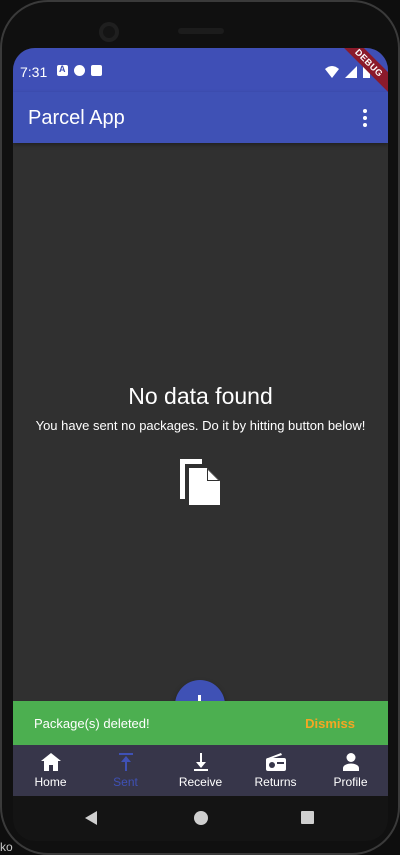  What do you see at coordinates (200, 762) in the screenshot?
I see `download-icon` at bounding box center [200, 762].